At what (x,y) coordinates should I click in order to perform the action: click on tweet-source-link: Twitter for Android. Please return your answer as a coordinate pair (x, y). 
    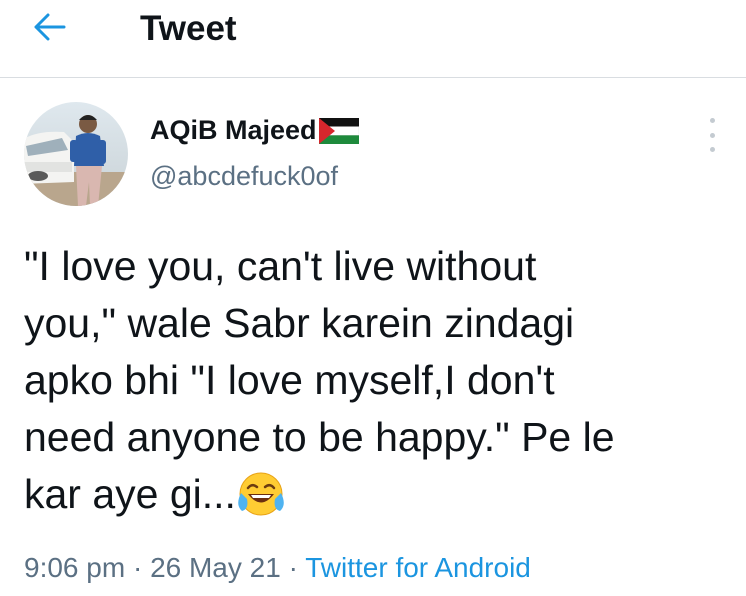
    Looking at the image, I should click on (418, 567).